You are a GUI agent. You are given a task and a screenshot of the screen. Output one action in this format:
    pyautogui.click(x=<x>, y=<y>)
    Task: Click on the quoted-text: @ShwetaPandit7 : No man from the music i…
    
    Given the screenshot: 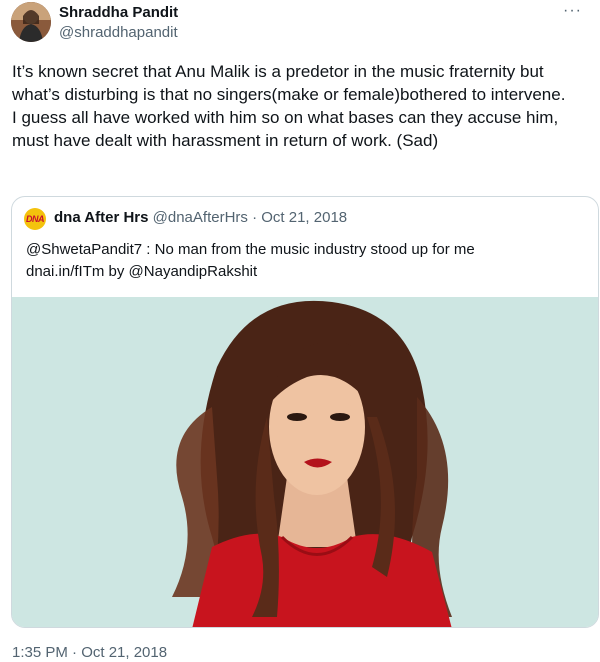 What is the action you would take?
    pyautogui.click(x=250, y=260)
    